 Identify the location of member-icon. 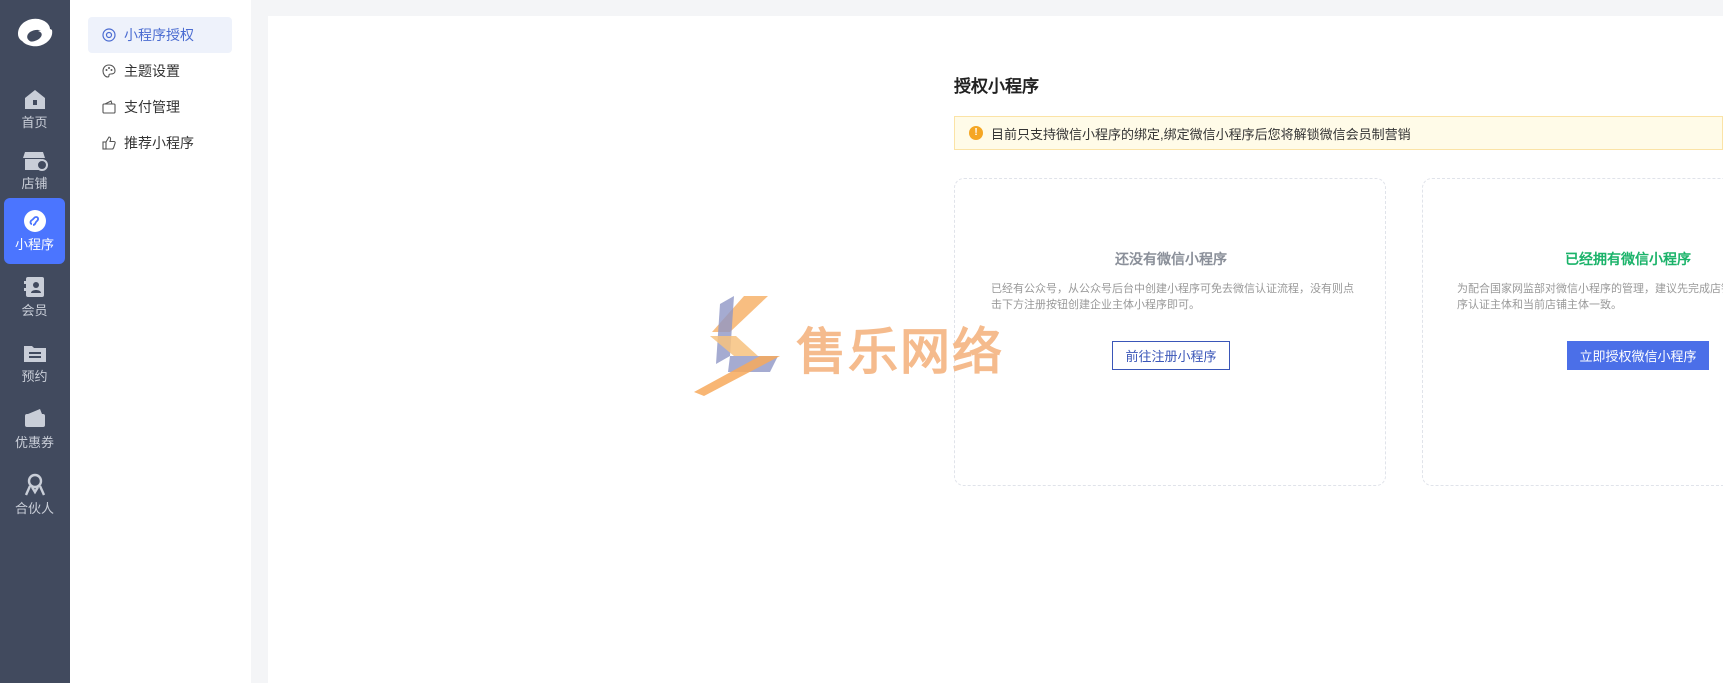
(33, 287).